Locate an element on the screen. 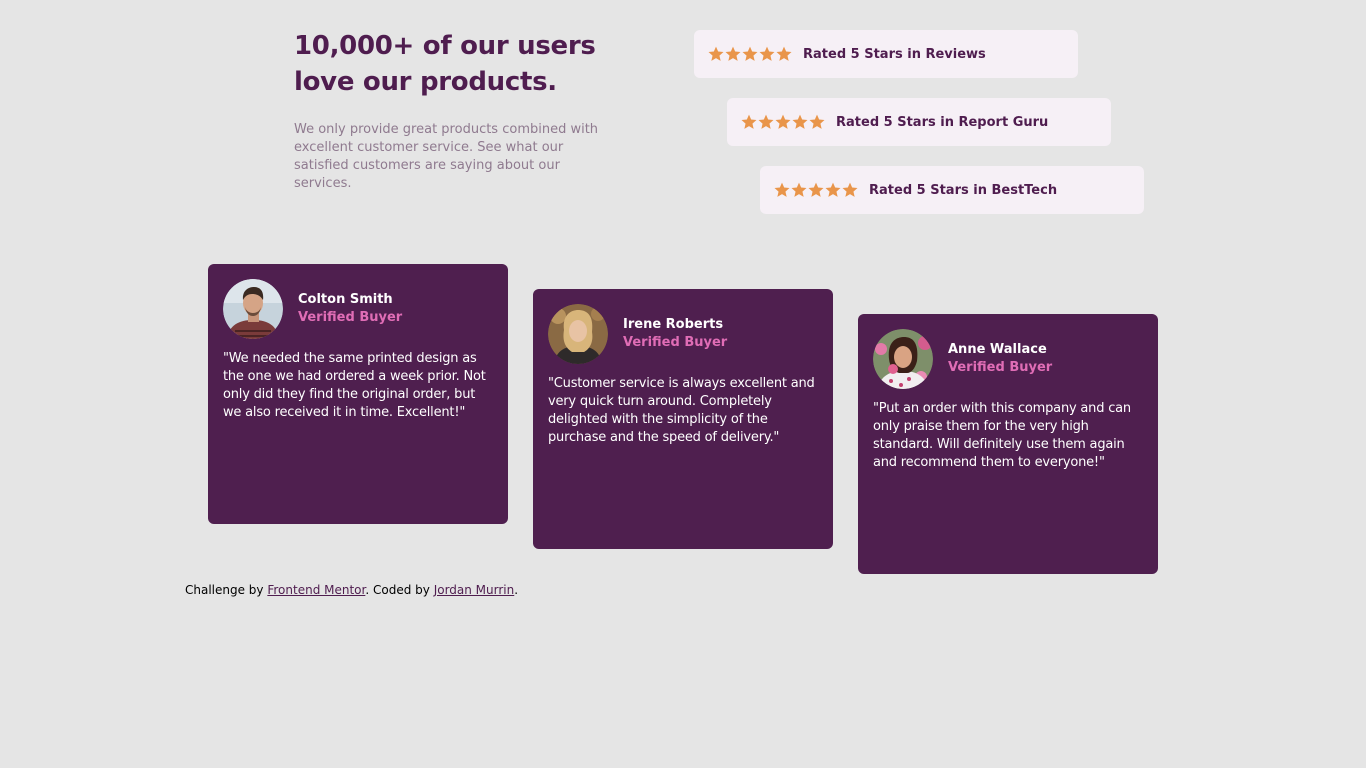  reviewer-name: Irene Roberts is located at coordinates (673, 324).